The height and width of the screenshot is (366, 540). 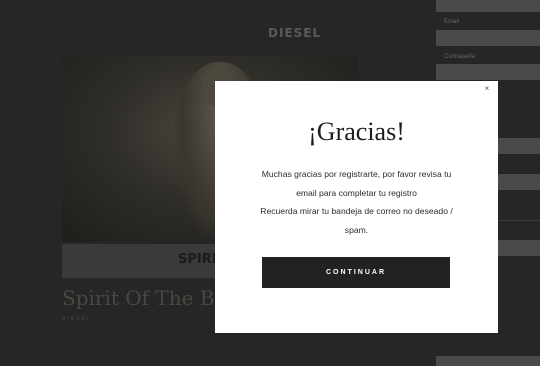 What do you see at coordinates (487, 89) in the screenshot?
I see `close-icon: ×` at bounding box center [487, 89].